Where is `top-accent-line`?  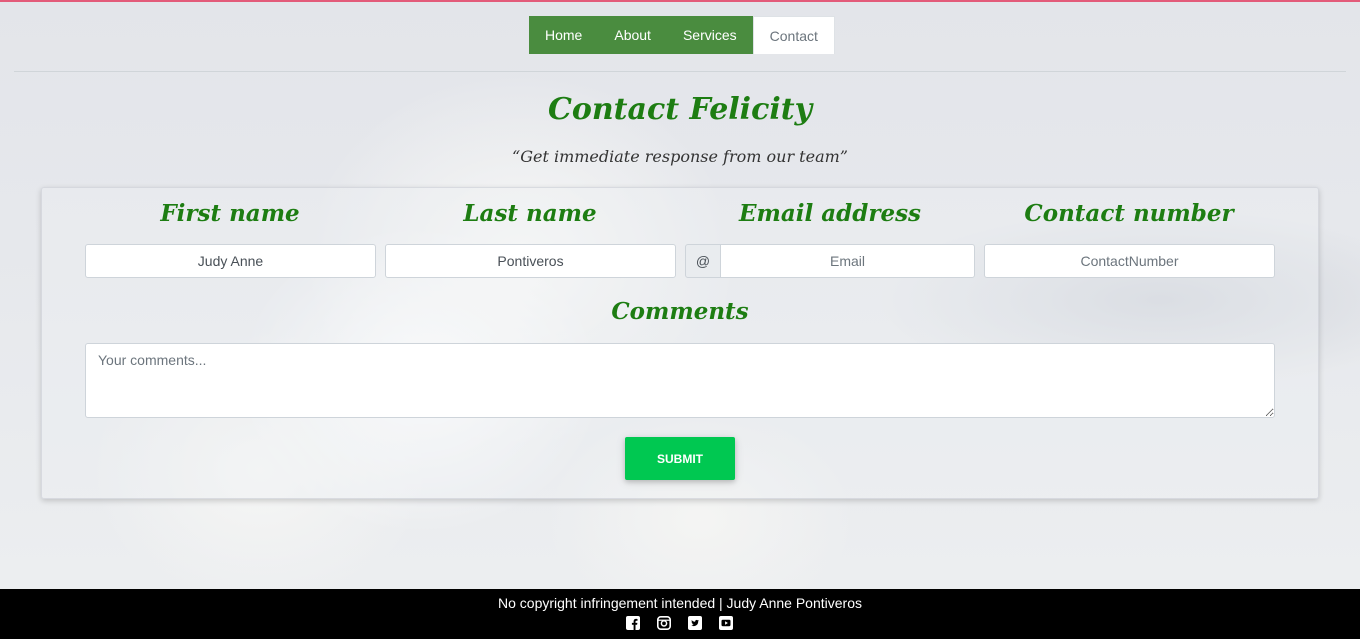
top-accent-line is located at coordinates (680, 1).